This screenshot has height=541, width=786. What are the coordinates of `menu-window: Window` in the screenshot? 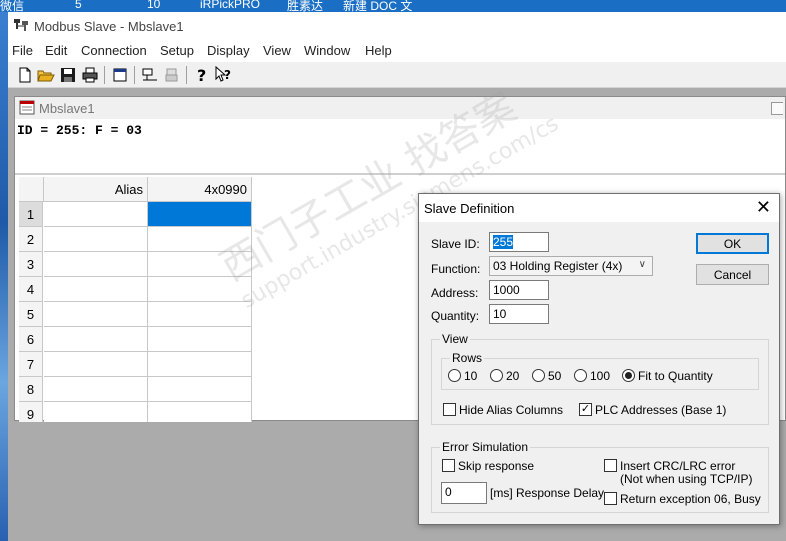 It's located at (327, 50).